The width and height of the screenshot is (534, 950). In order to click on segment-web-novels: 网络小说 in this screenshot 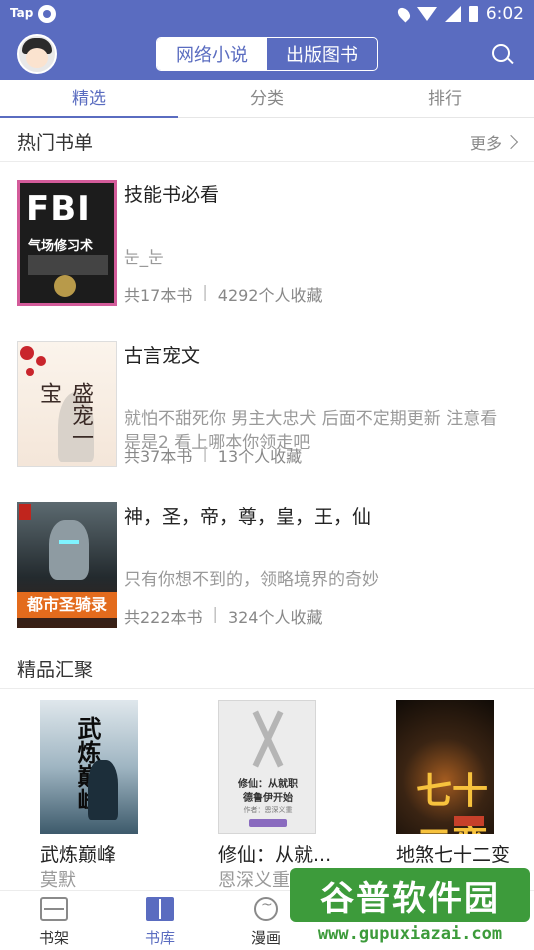, I will do `click(212, 54)`.